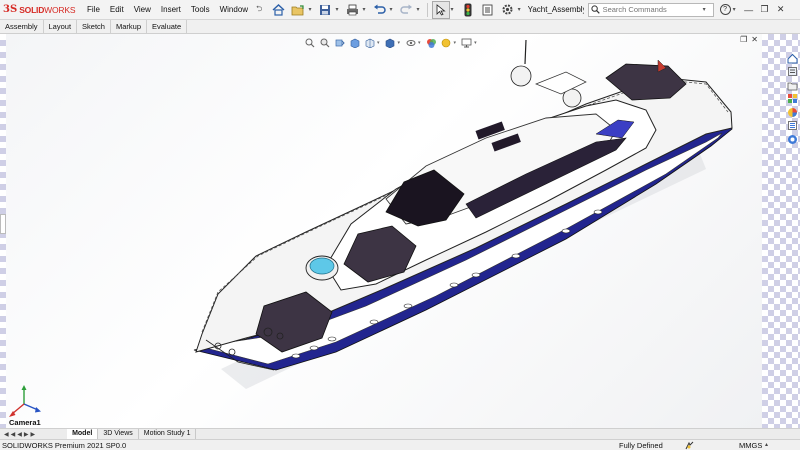 This screenshot has height=452, width=800. Describe the element at coordinates (750, 445) in the screenshot. I see `unit-system-text: MMGS` at that location.